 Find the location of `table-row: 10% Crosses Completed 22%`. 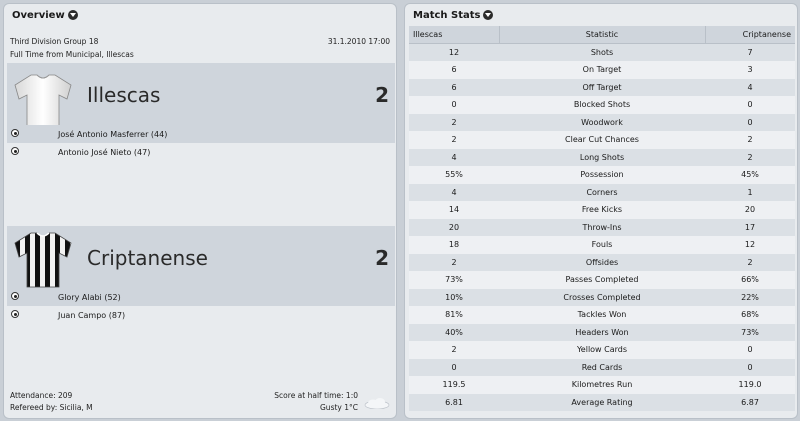

table-row: 10% Crosses Completed 22% is located at coordinates (602, 297).